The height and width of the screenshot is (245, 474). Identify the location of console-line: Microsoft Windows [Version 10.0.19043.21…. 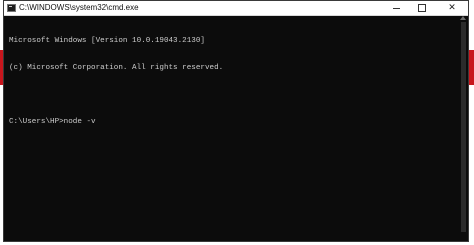
(107, 41).